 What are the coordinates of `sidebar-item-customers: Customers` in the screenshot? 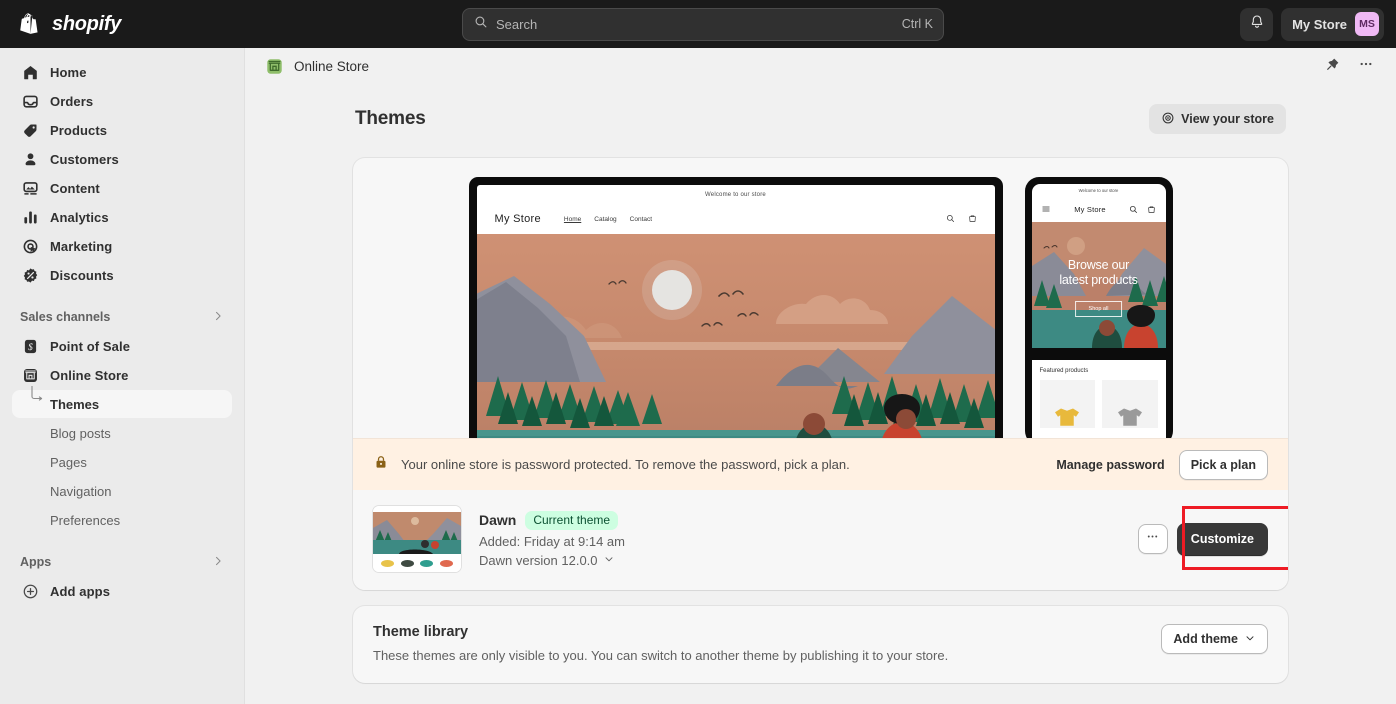 It's located at (122, 159).